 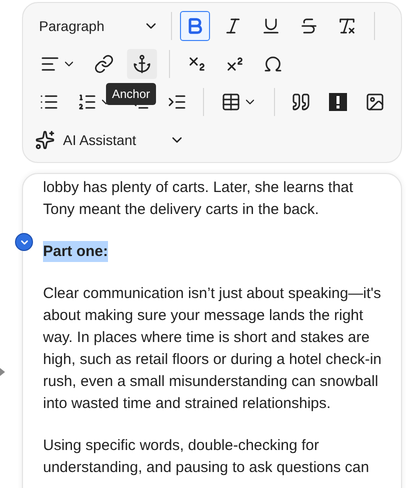 What do you see at coordinates (206, 457) in the screenshot?
I see `paragraph-text: Using specific words, double-checking for understanding, and pausing to ask questions can` at bounding box center [206, 457].